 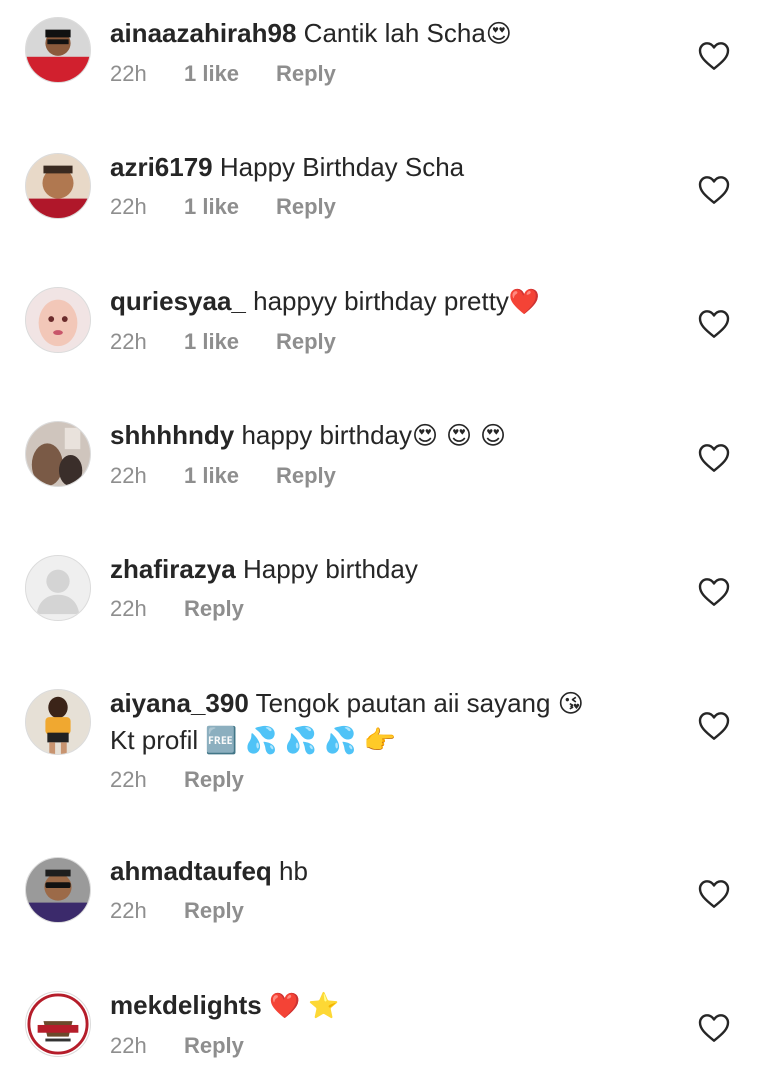 I want to click on emoji: 😍 😍 😍, so click(x=459, y=435).